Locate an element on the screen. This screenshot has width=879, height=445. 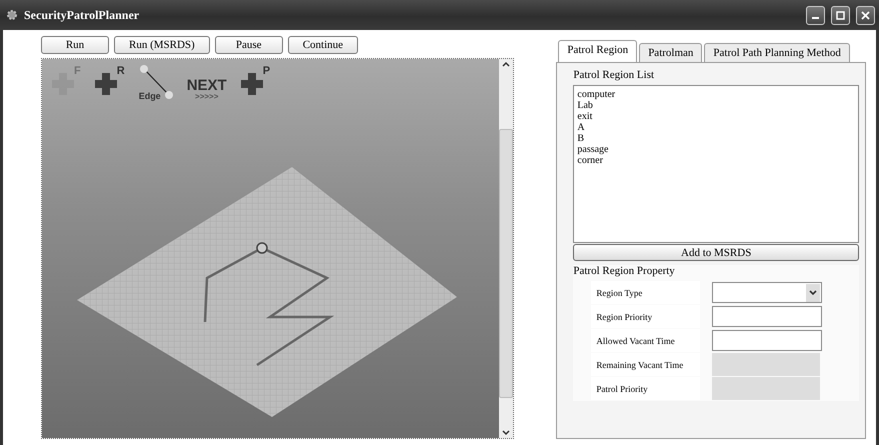
list-item: computer is located at coordinates (716, 94).